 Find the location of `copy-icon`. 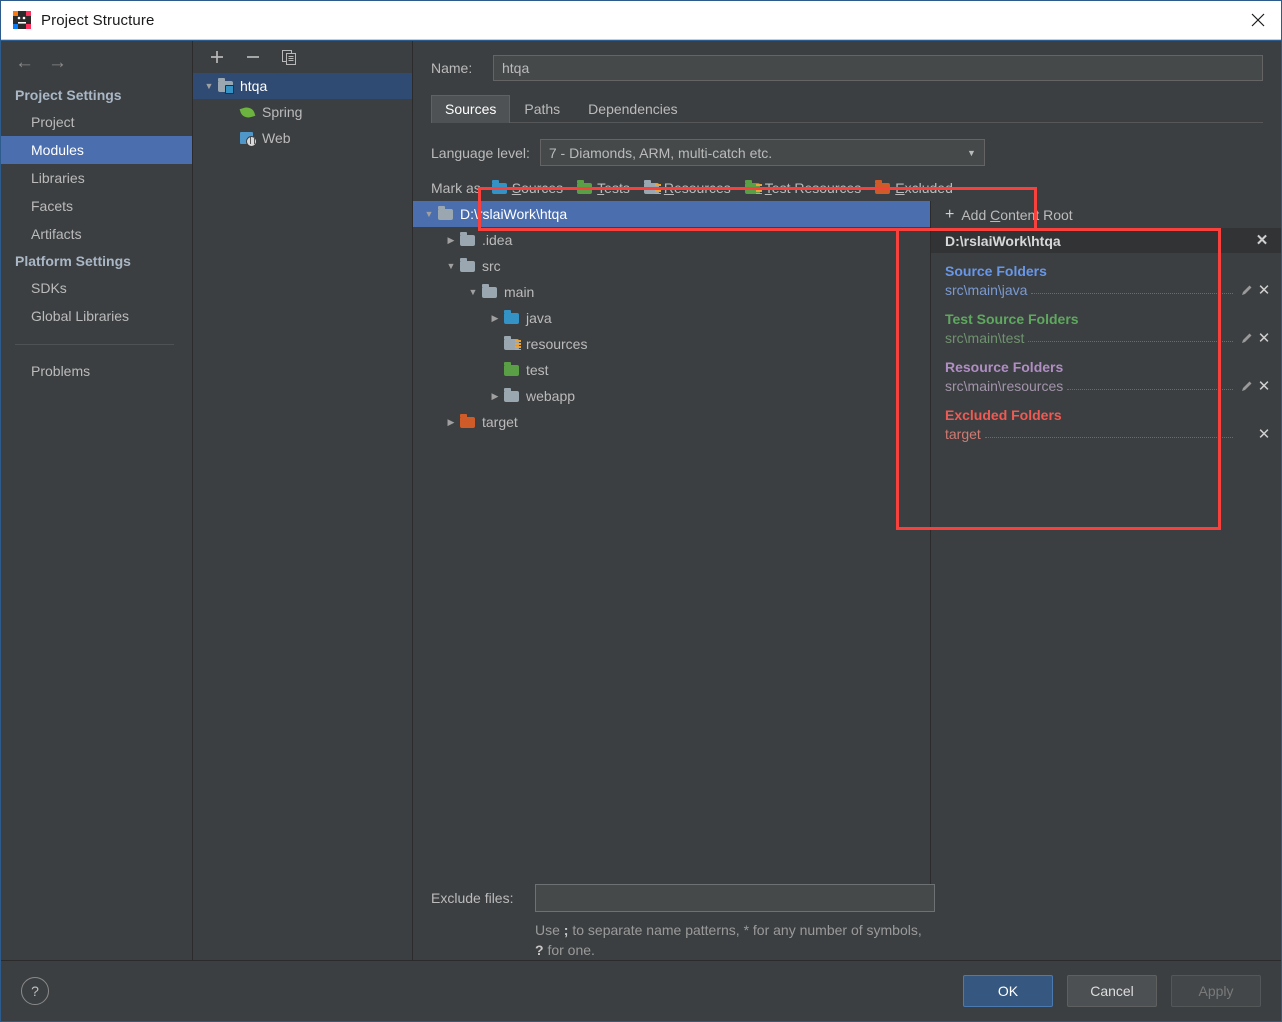

copy-icon is located at coordinates (289, 57).